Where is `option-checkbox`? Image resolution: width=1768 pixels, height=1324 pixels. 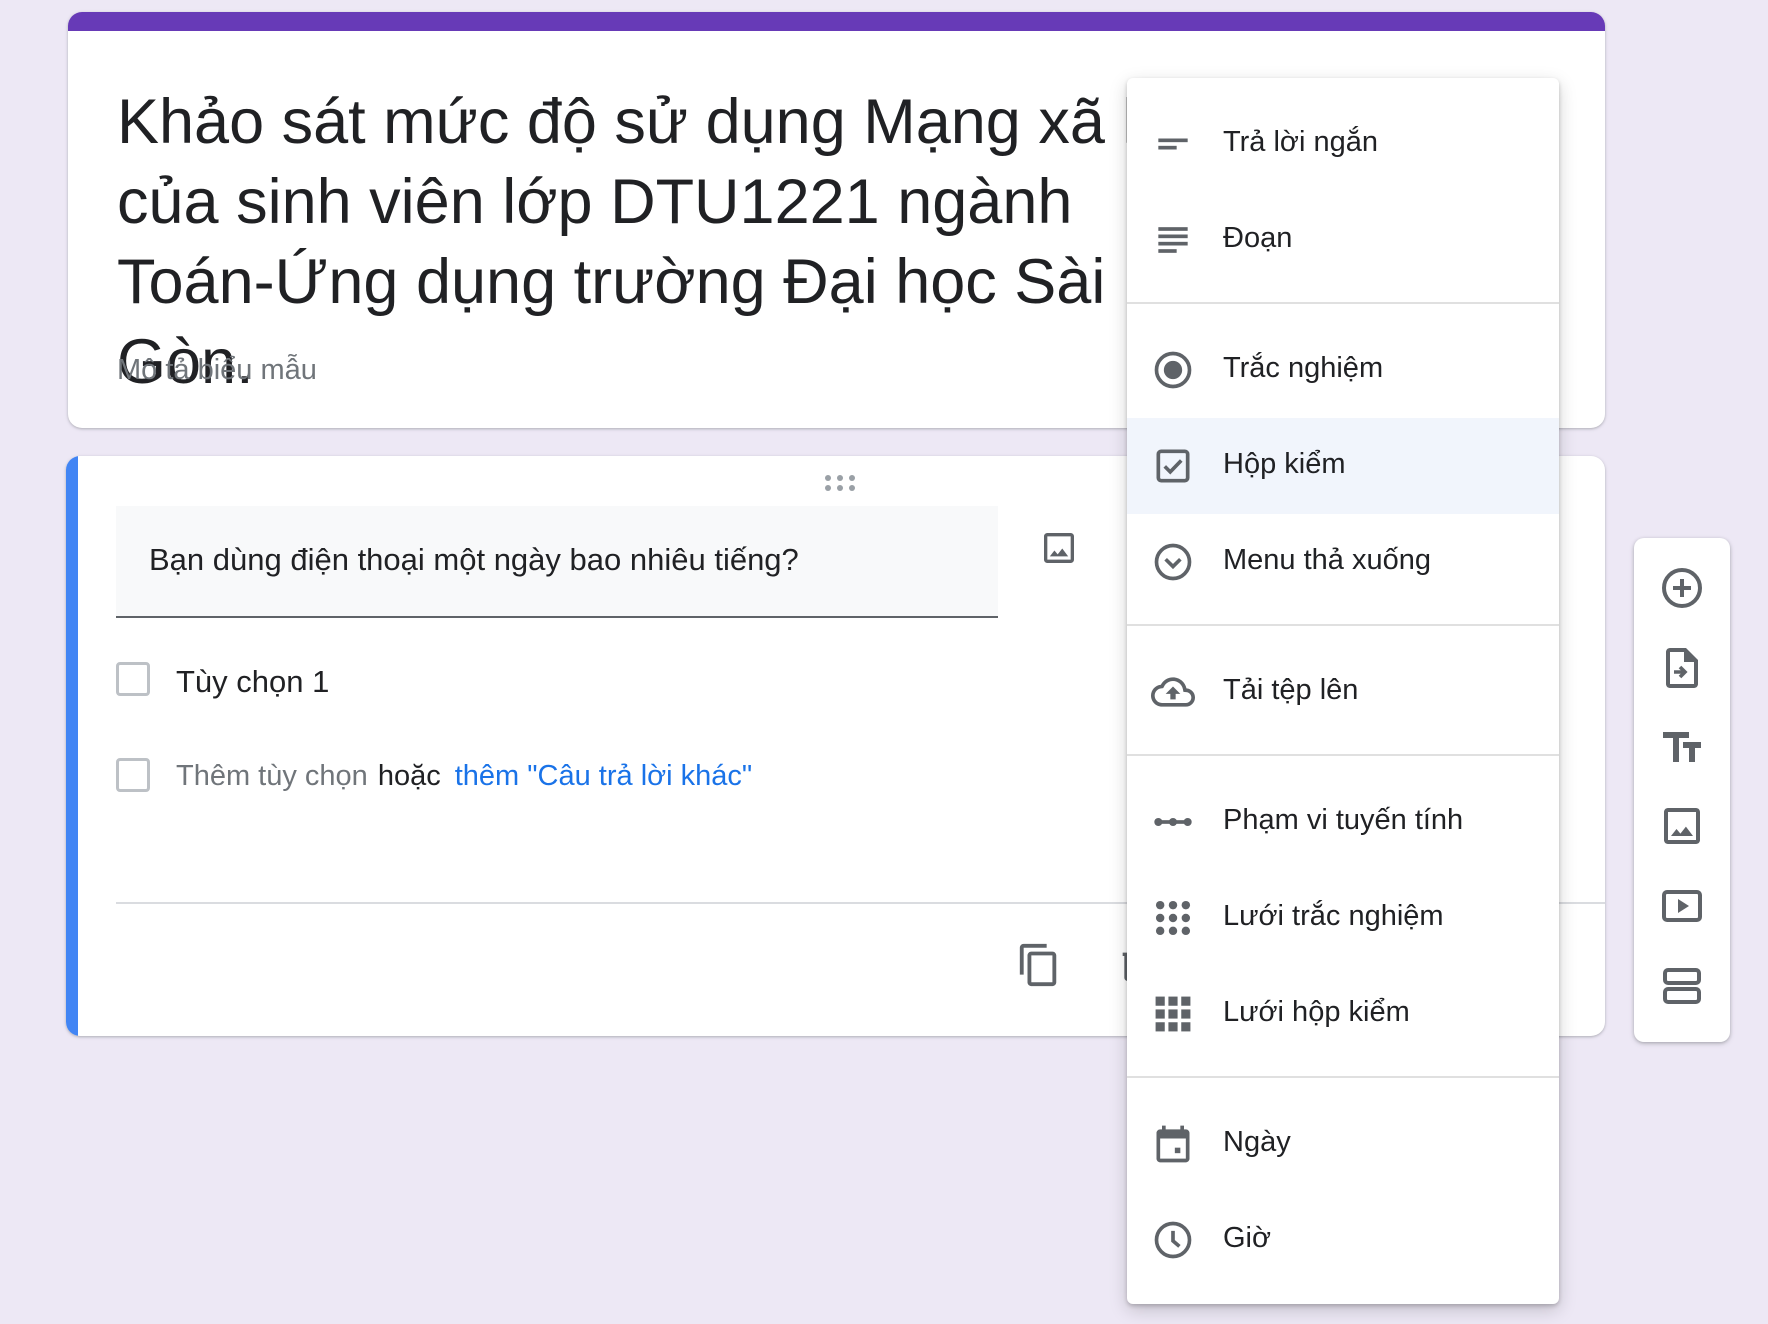
option-checkbox is located at coordinates (133, 679).